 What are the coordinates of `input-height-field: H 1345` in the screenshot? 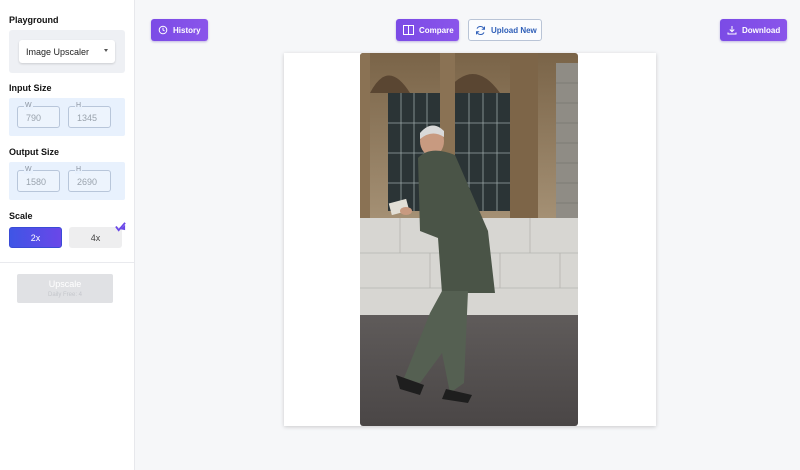 It's located at (89, 115).